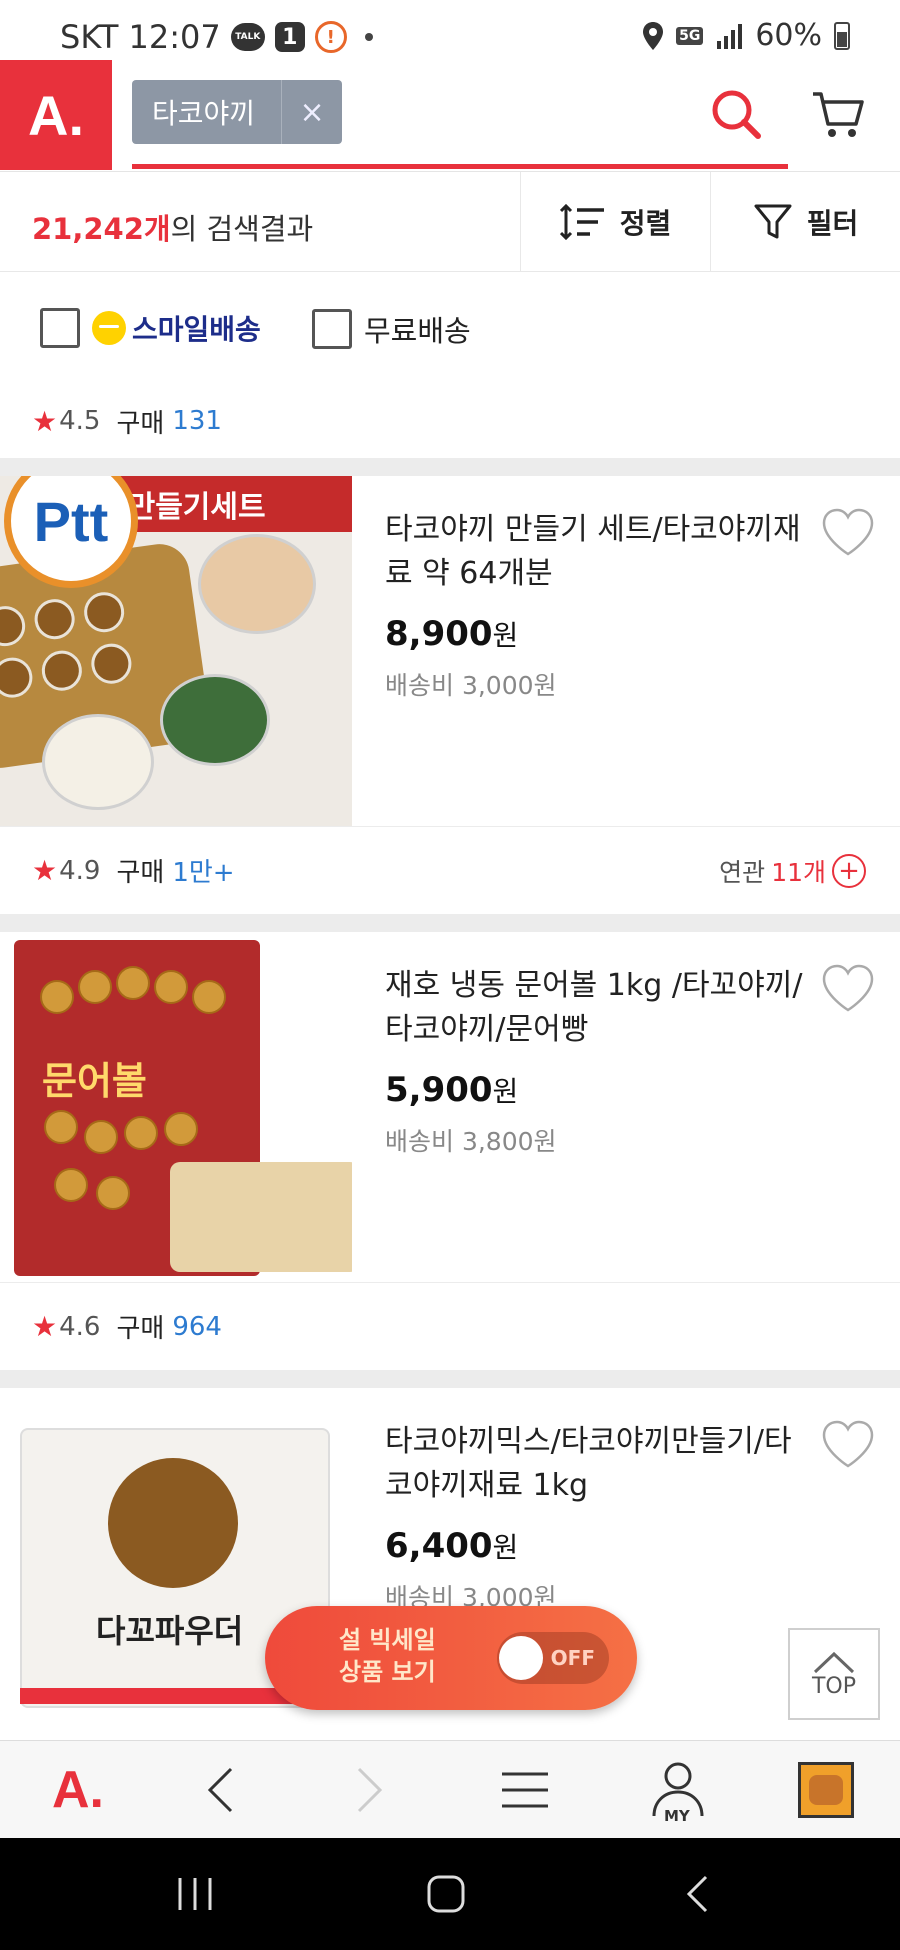 This screenshot has width=900, height=1950. What do you see at coordinates (140, 37) in the screenshot?
I see `carrier-time: SKT 12:07` at bounding box center [140, 37].